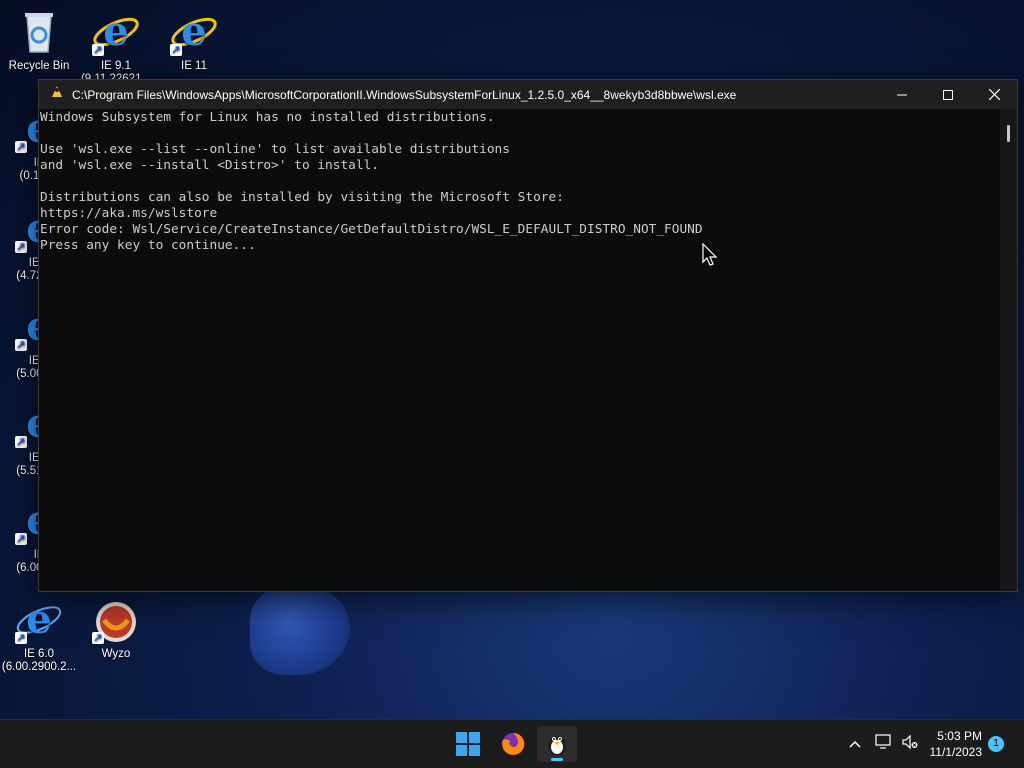 The width and height of the screenshot is (1024, 768). I want to click on linux-penguin-icon, so click(57, 94).